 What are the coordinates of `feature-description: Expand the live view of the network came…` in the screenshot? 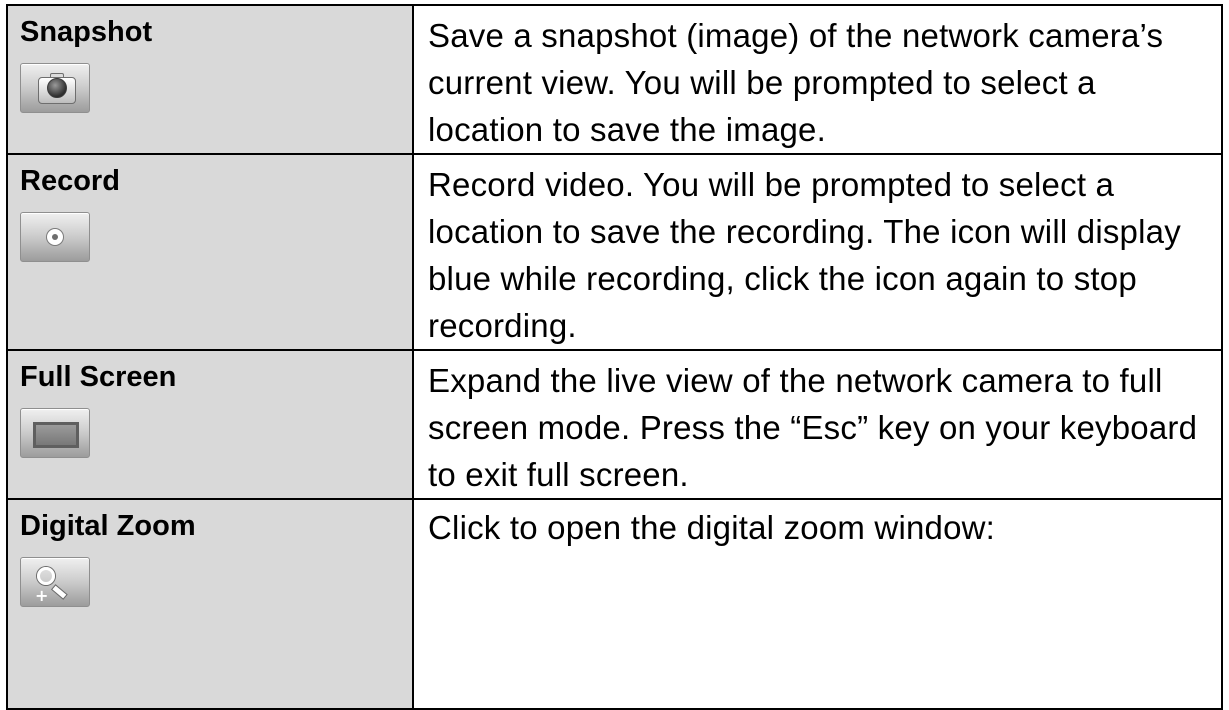 It's located at (817, 424).